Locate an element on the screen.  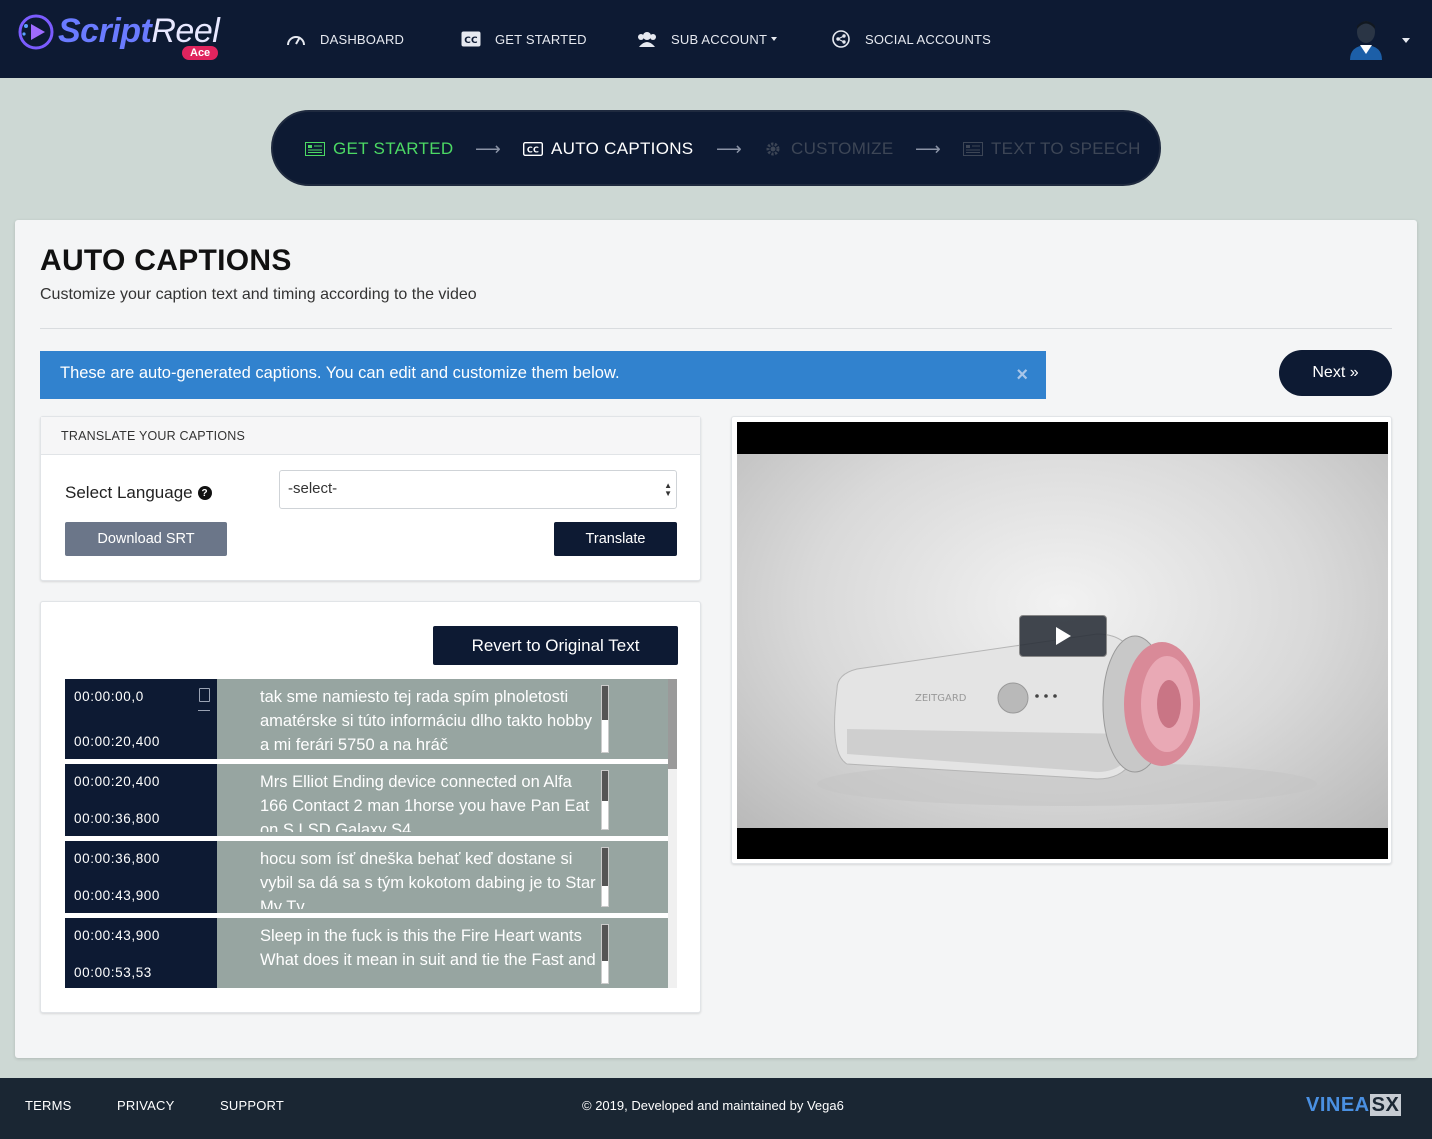
nav-social-accounts-label: SOCIAL ACCOUNTS is located at coordinates (928, 39).